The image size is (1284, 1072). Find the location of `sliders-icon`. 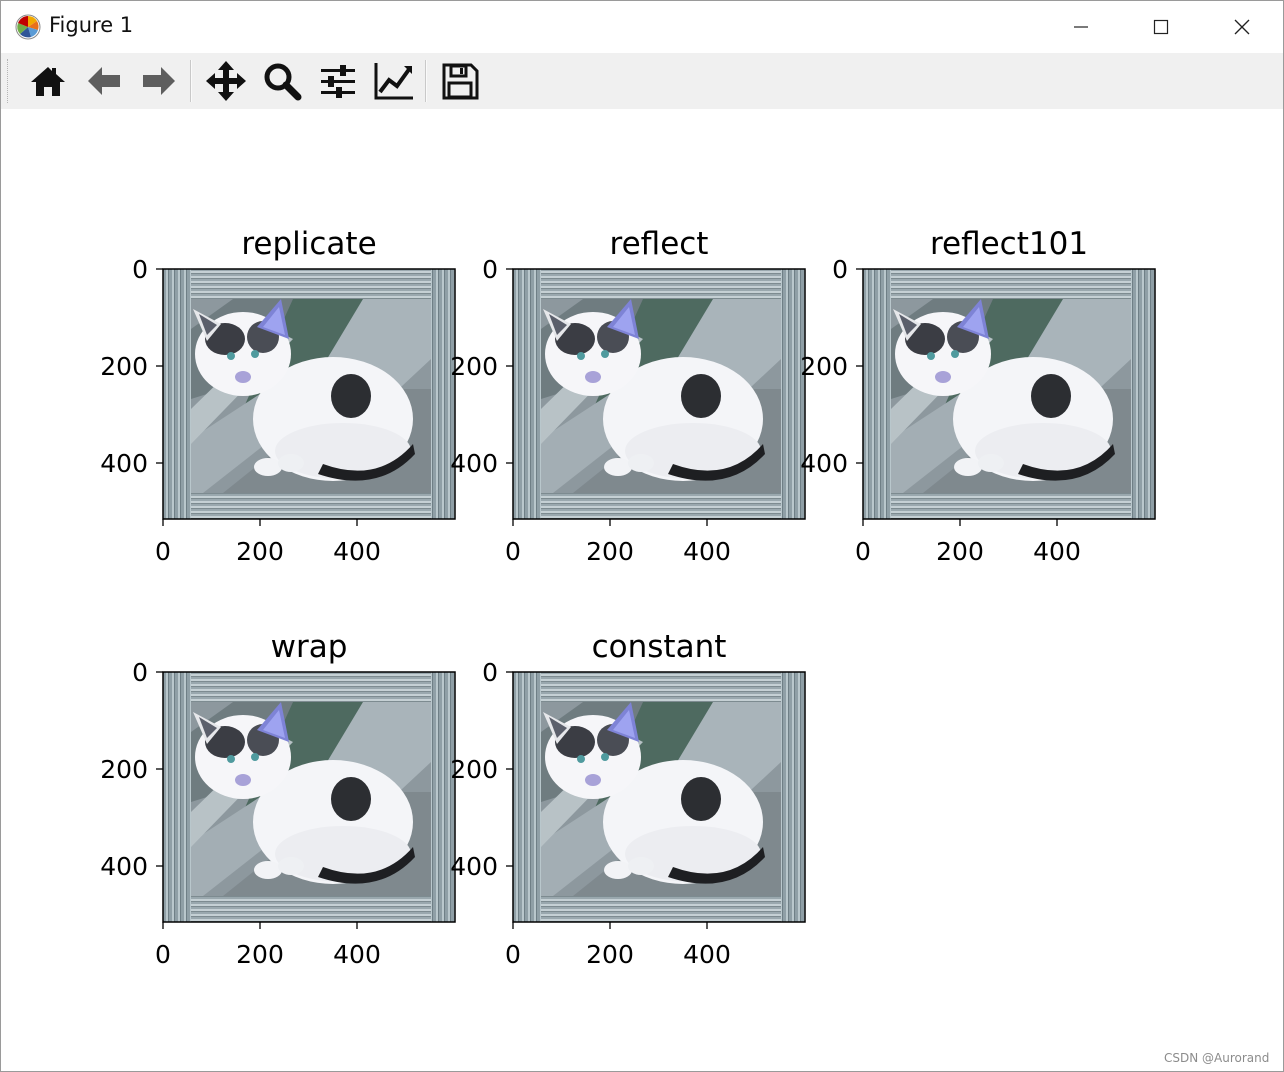

sliders-icon is located at coordinates (338, 81).